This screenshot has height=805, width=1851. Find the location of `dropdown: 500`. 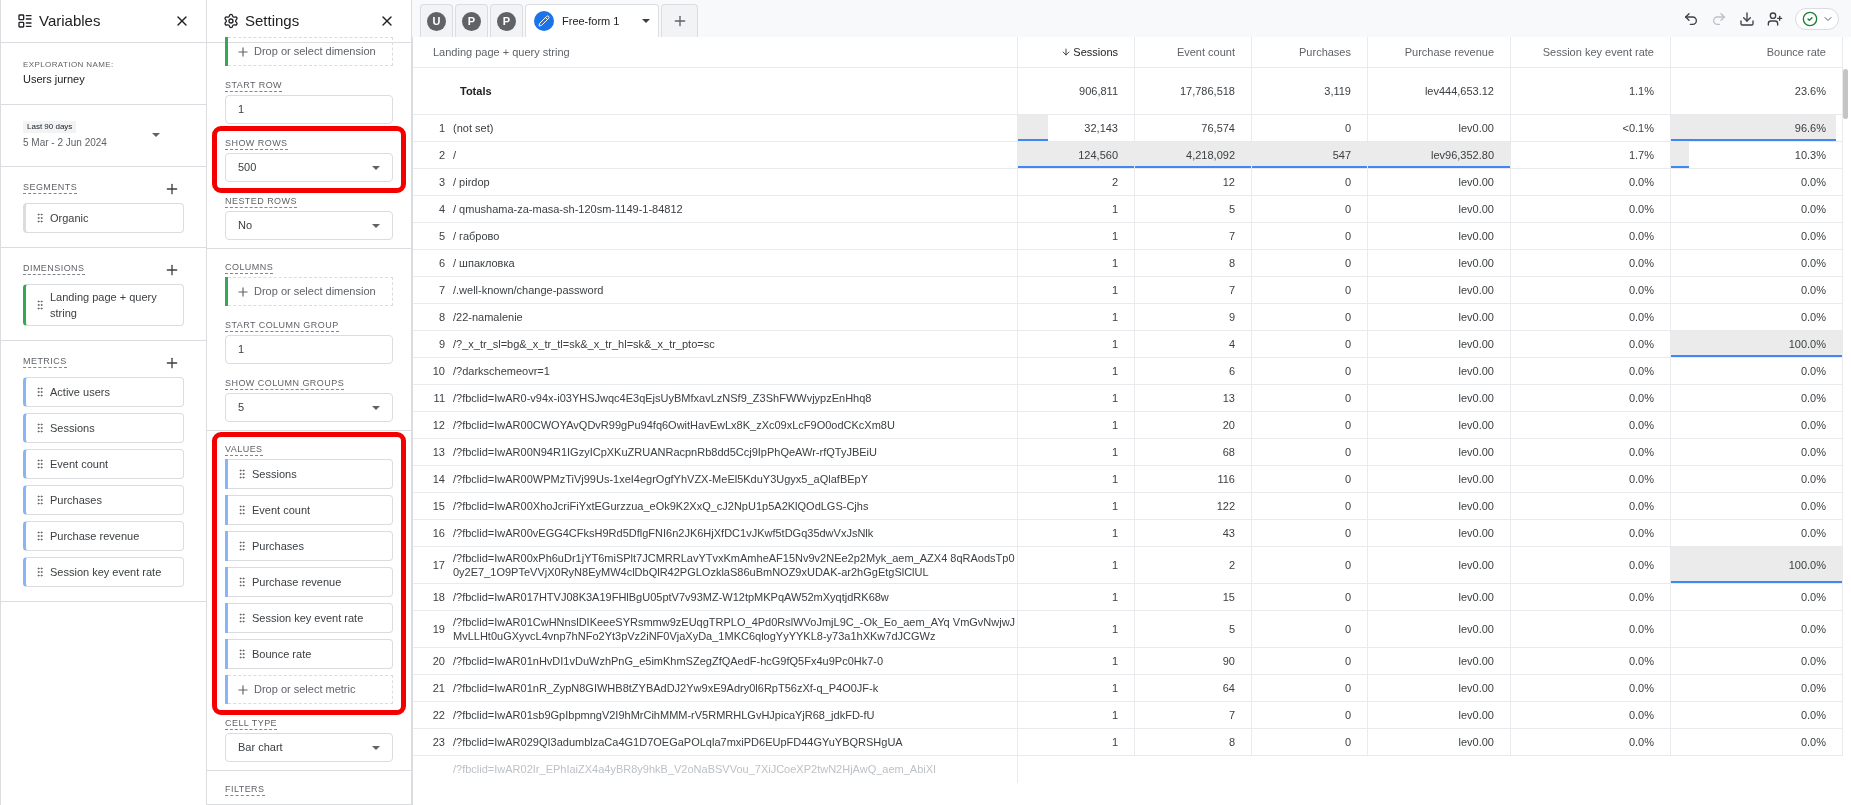

dropdown: 500 is located at coordinates (309, 167).